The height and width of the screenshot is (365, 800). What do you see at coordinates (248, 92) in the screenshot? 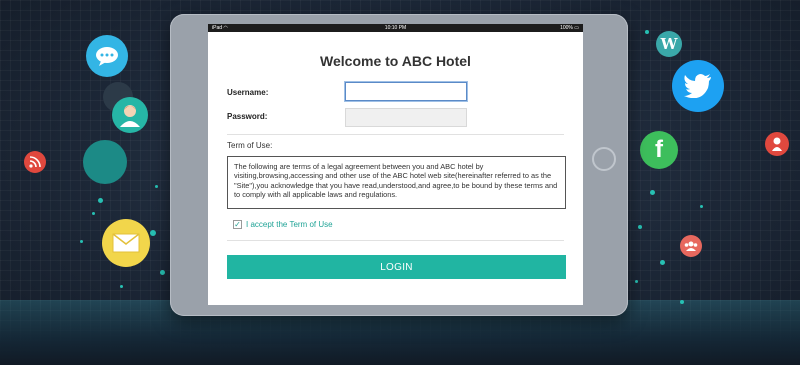
I see `username-label: Username:` at bounding box center [248, 92].